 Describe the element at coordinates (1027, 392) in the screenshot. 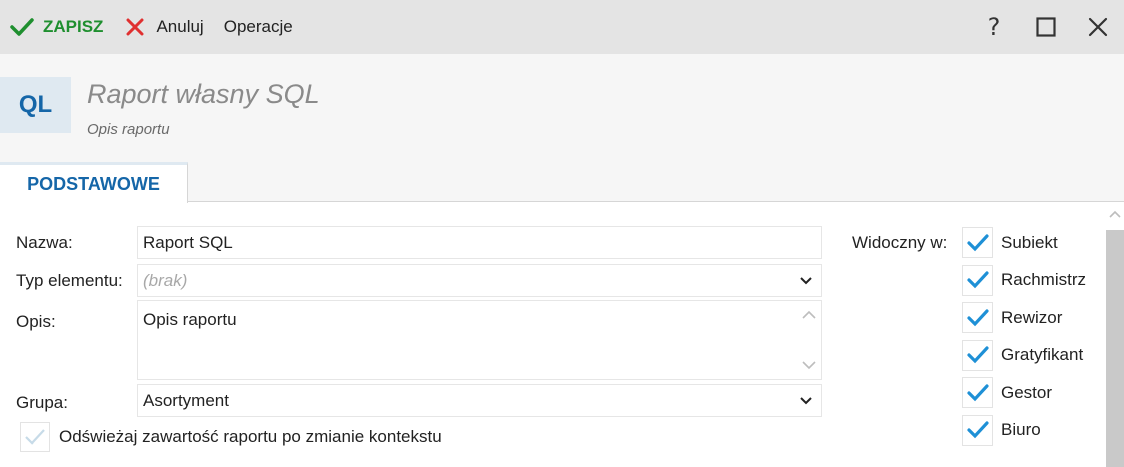

I see `gestor-label: Gestor` at that location.